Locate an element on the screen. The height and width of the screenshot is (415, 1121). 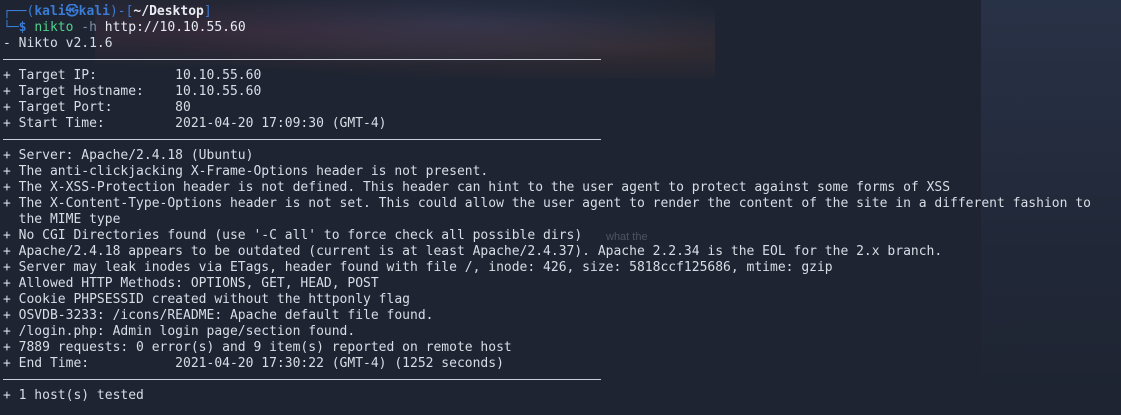
command-argument: http://10.10.55.60 is located at coordinates (175, 27).